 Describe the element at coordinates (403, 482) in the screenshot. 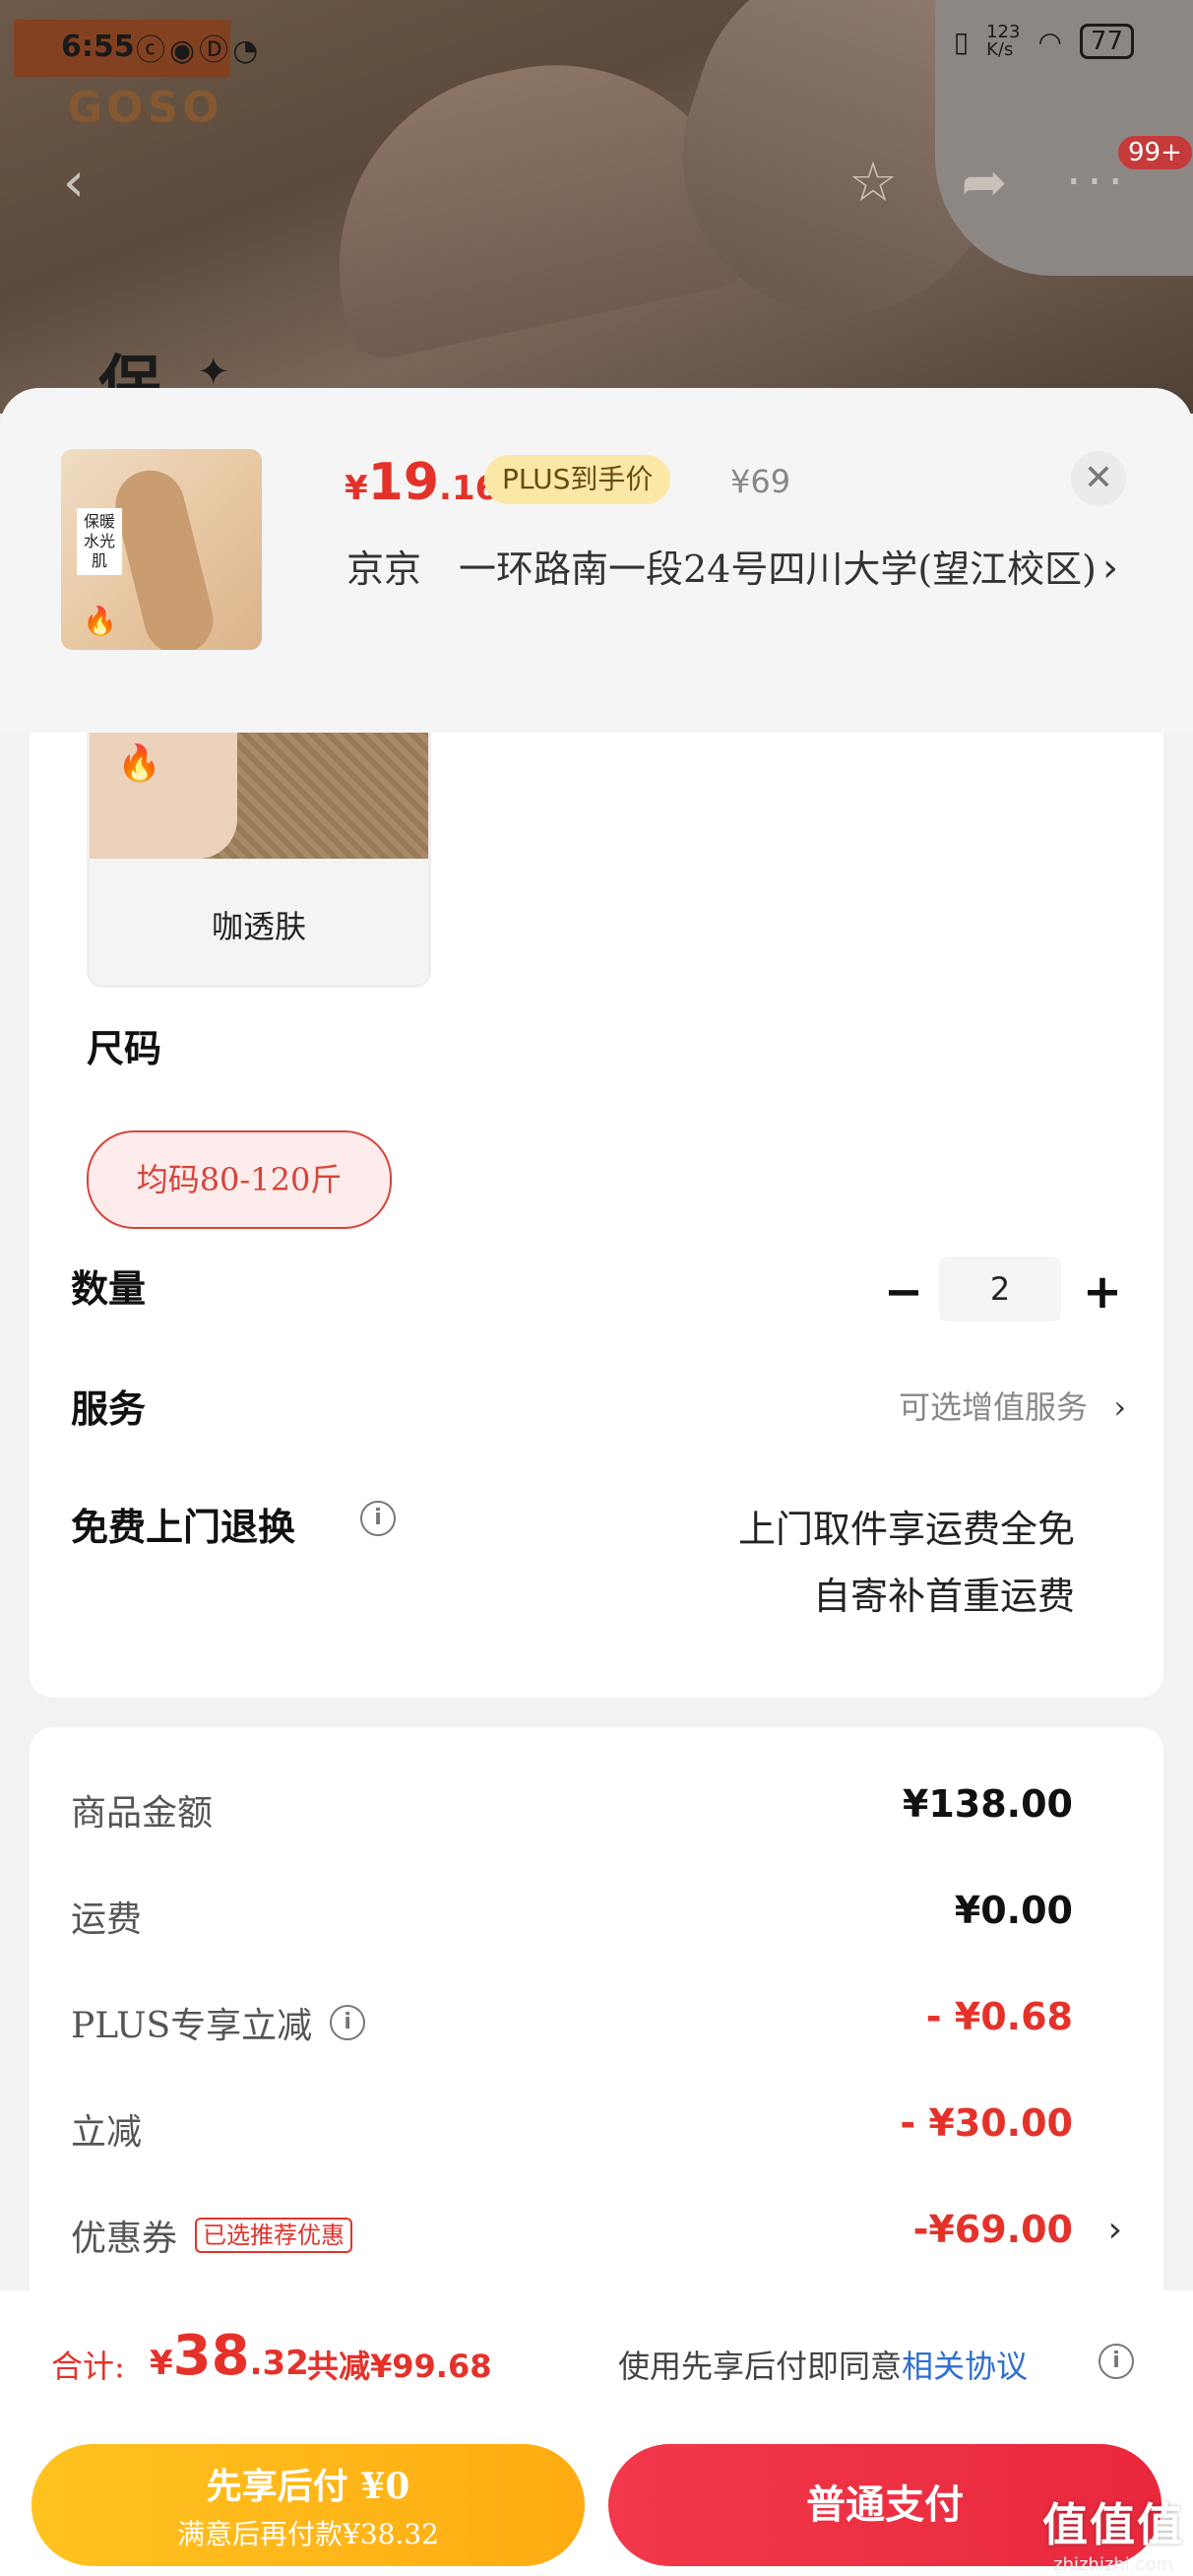

I see `price-integer: 19` at that location.